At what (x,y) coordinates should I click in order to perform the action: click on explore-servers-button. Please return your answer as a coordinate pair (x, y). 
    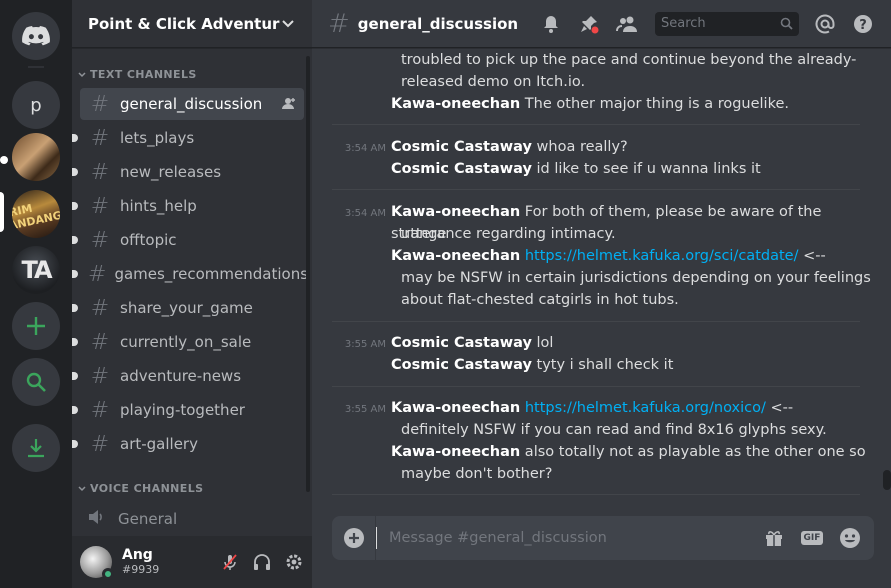
    Looking at the image, I should click on (36, 382).